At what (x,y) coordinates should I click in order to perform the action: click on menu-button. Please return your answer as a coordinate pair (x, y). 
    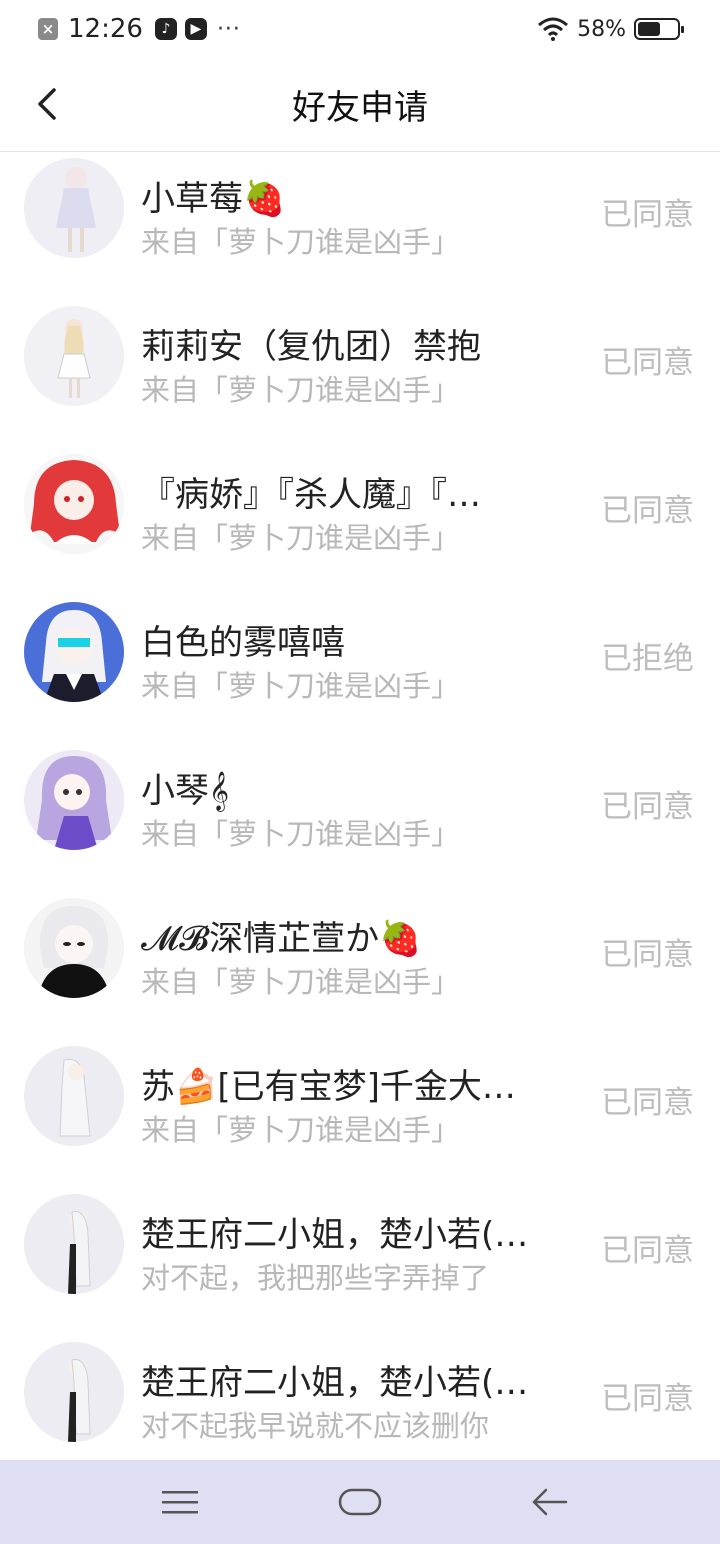
    Looking at the image, I should click on (180, 1502).